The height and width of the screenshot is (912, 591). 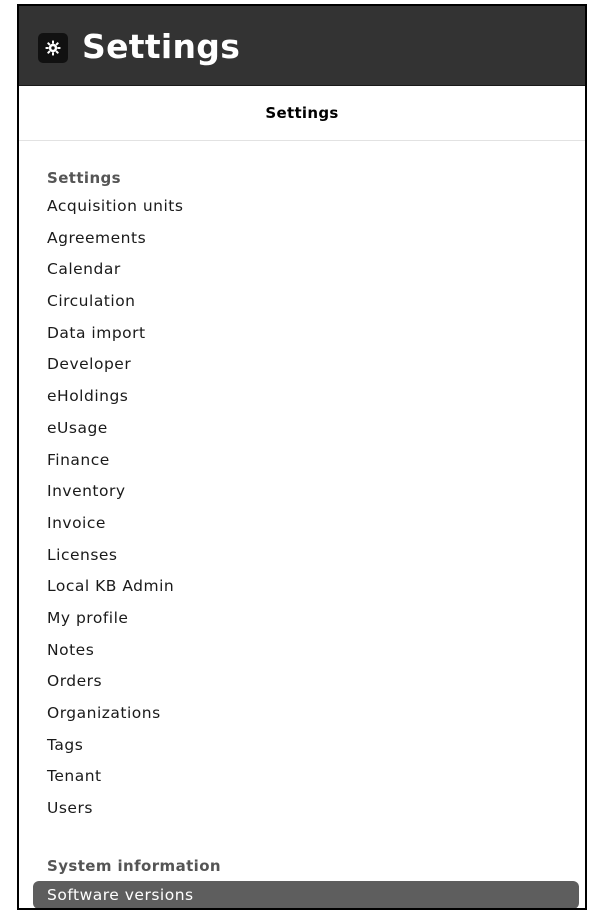 I want to click on nav-item-software-versions: Software versions, so click(x=306, y=894).